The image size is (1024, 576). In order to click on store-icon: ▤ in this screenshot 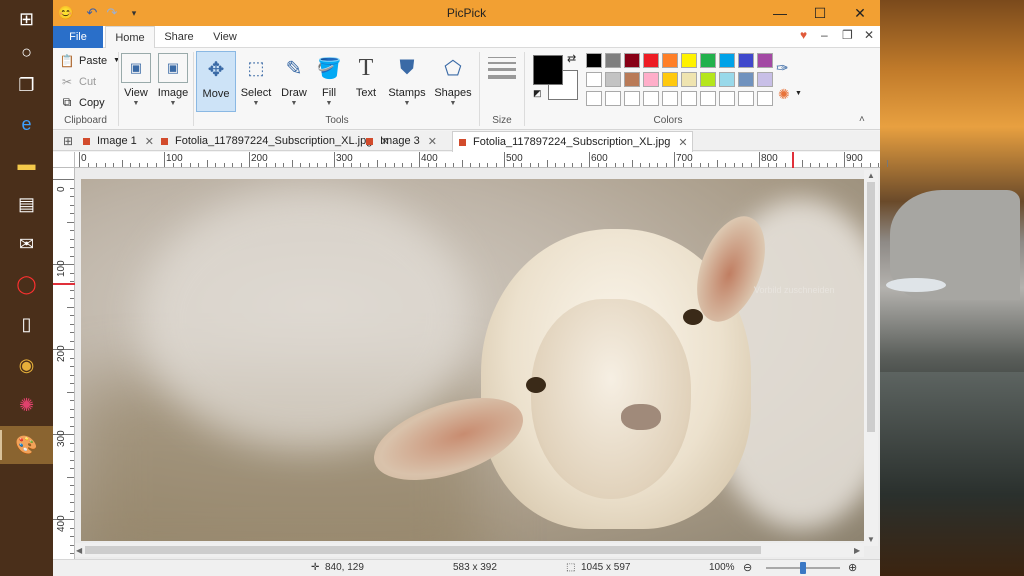, I will do `click(26, 204)`.